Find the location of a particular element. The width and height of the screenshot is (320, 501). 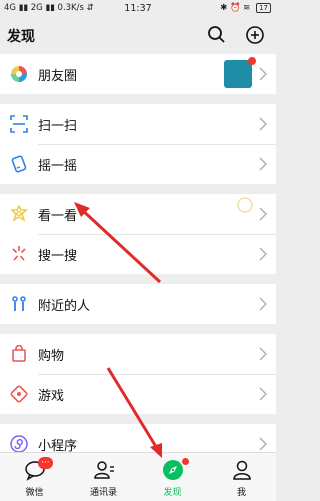

games-row: 游戏 is located at coordinates (138, 394).